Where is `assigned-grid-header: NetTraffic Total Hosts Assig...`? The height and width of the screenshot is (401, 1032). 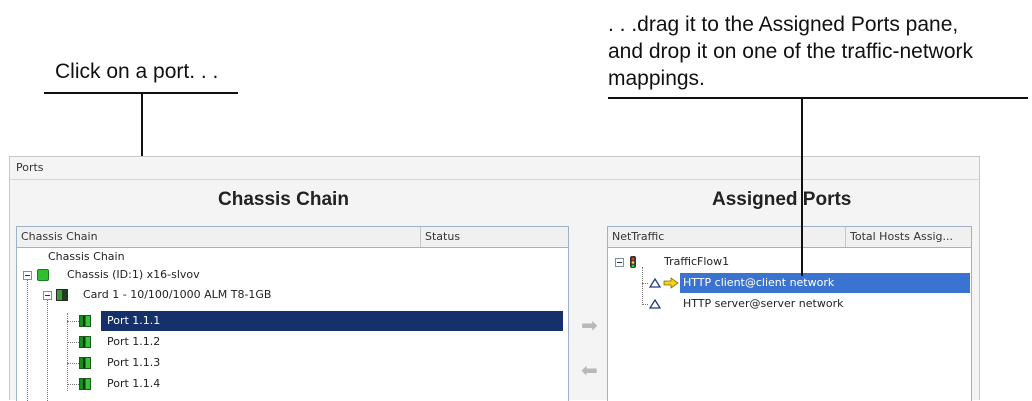 assigned-grid-header: NetTraffic Total Hosts Assig... is located at coordinates (789, 237).